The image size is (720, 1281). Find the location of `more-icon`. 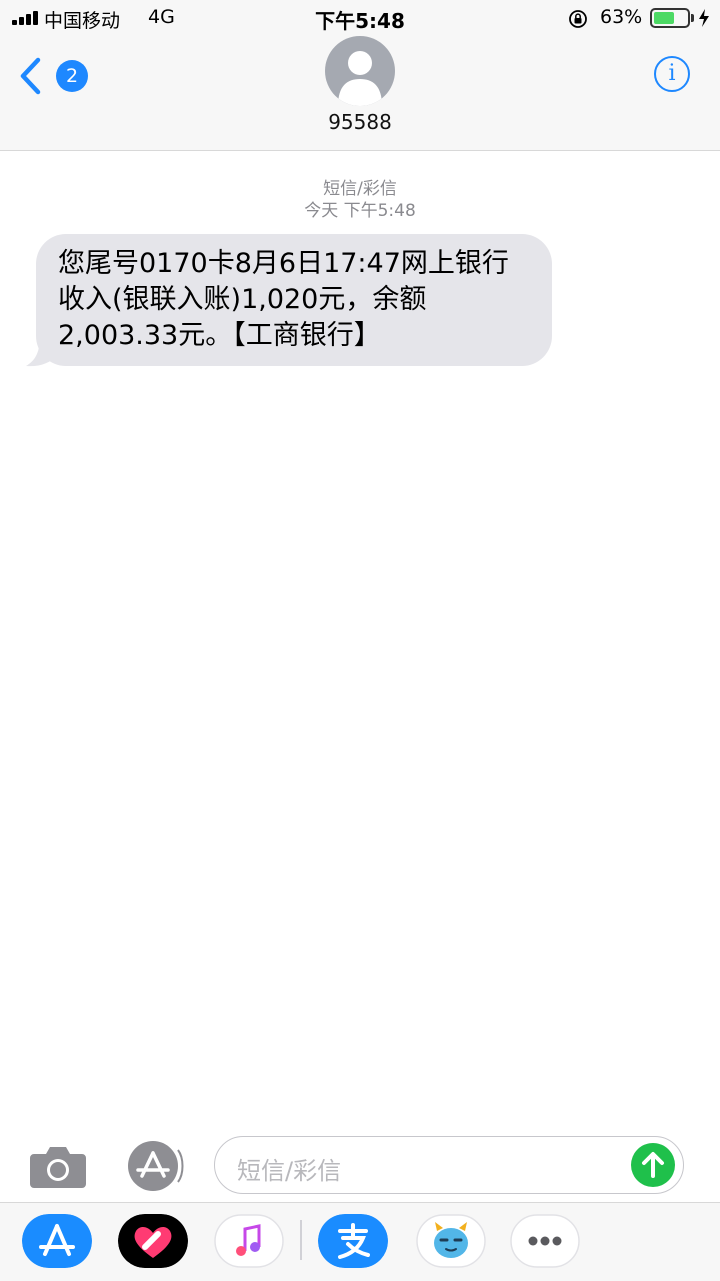

more-icon is located at coordinates (545, 1241).